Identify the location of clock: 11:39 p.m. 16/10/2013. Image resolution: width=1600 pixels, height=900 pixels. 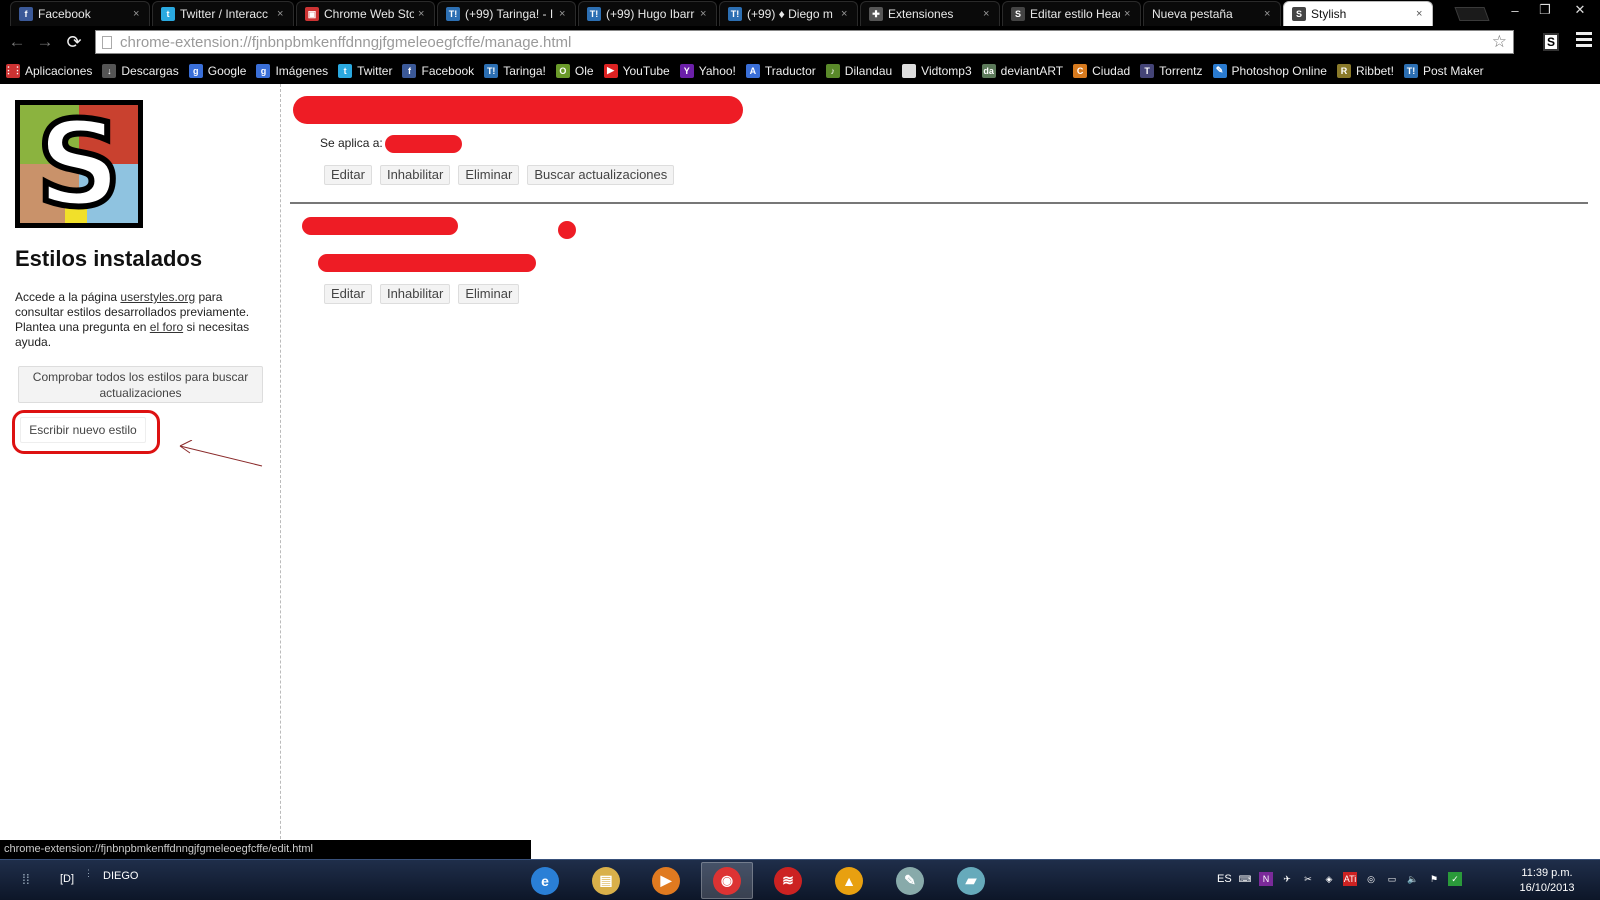
(1547, 881).